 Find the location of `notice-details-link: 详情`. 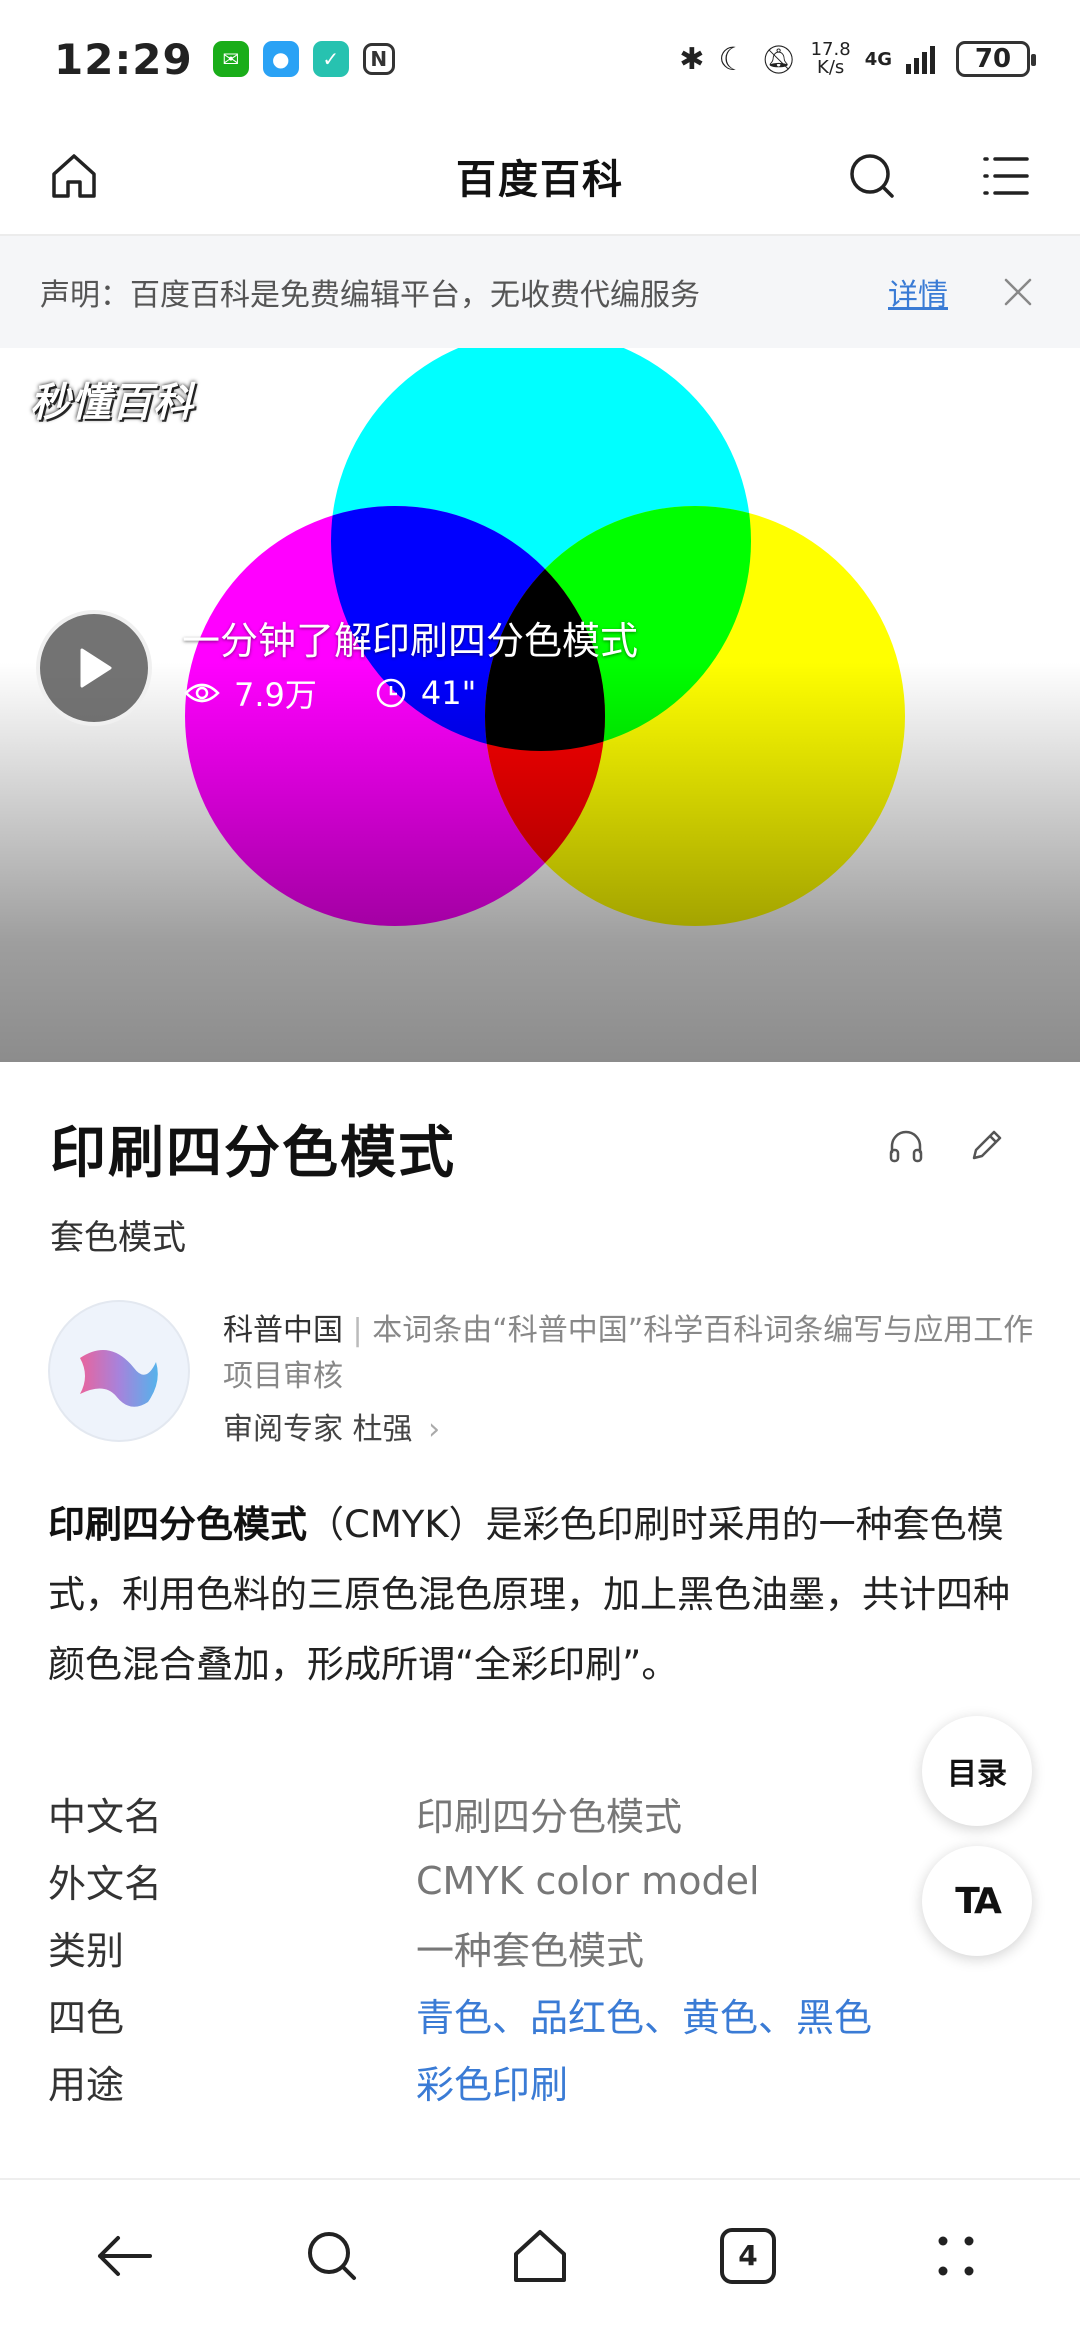

notice-details-link: 详情 is located at coordinates (918, 292).